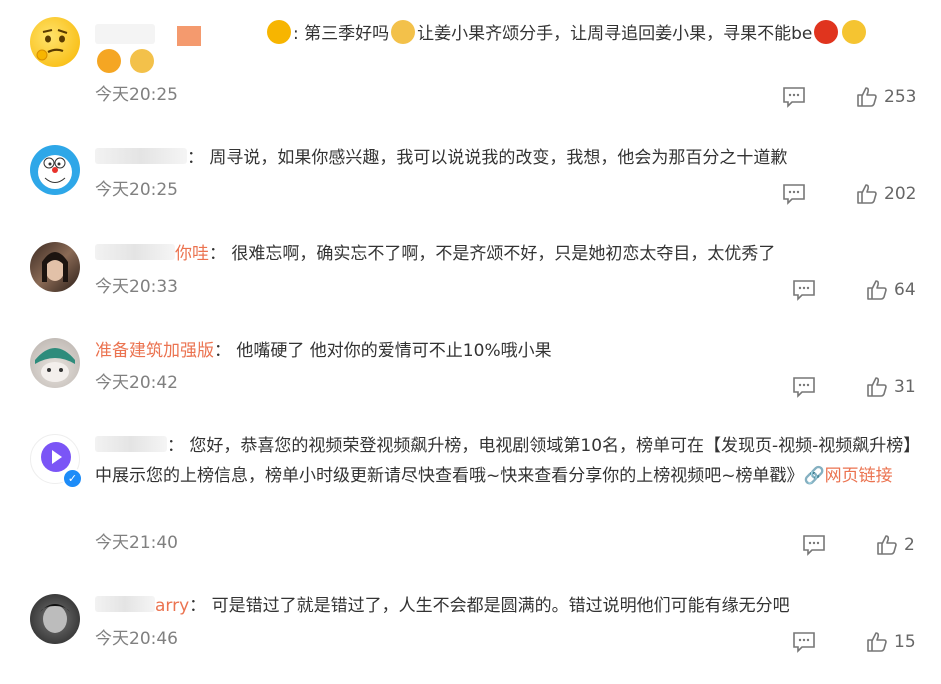 This screenshot has width=941, height=684. I want to click on like-button: 64, so click(891, 290).